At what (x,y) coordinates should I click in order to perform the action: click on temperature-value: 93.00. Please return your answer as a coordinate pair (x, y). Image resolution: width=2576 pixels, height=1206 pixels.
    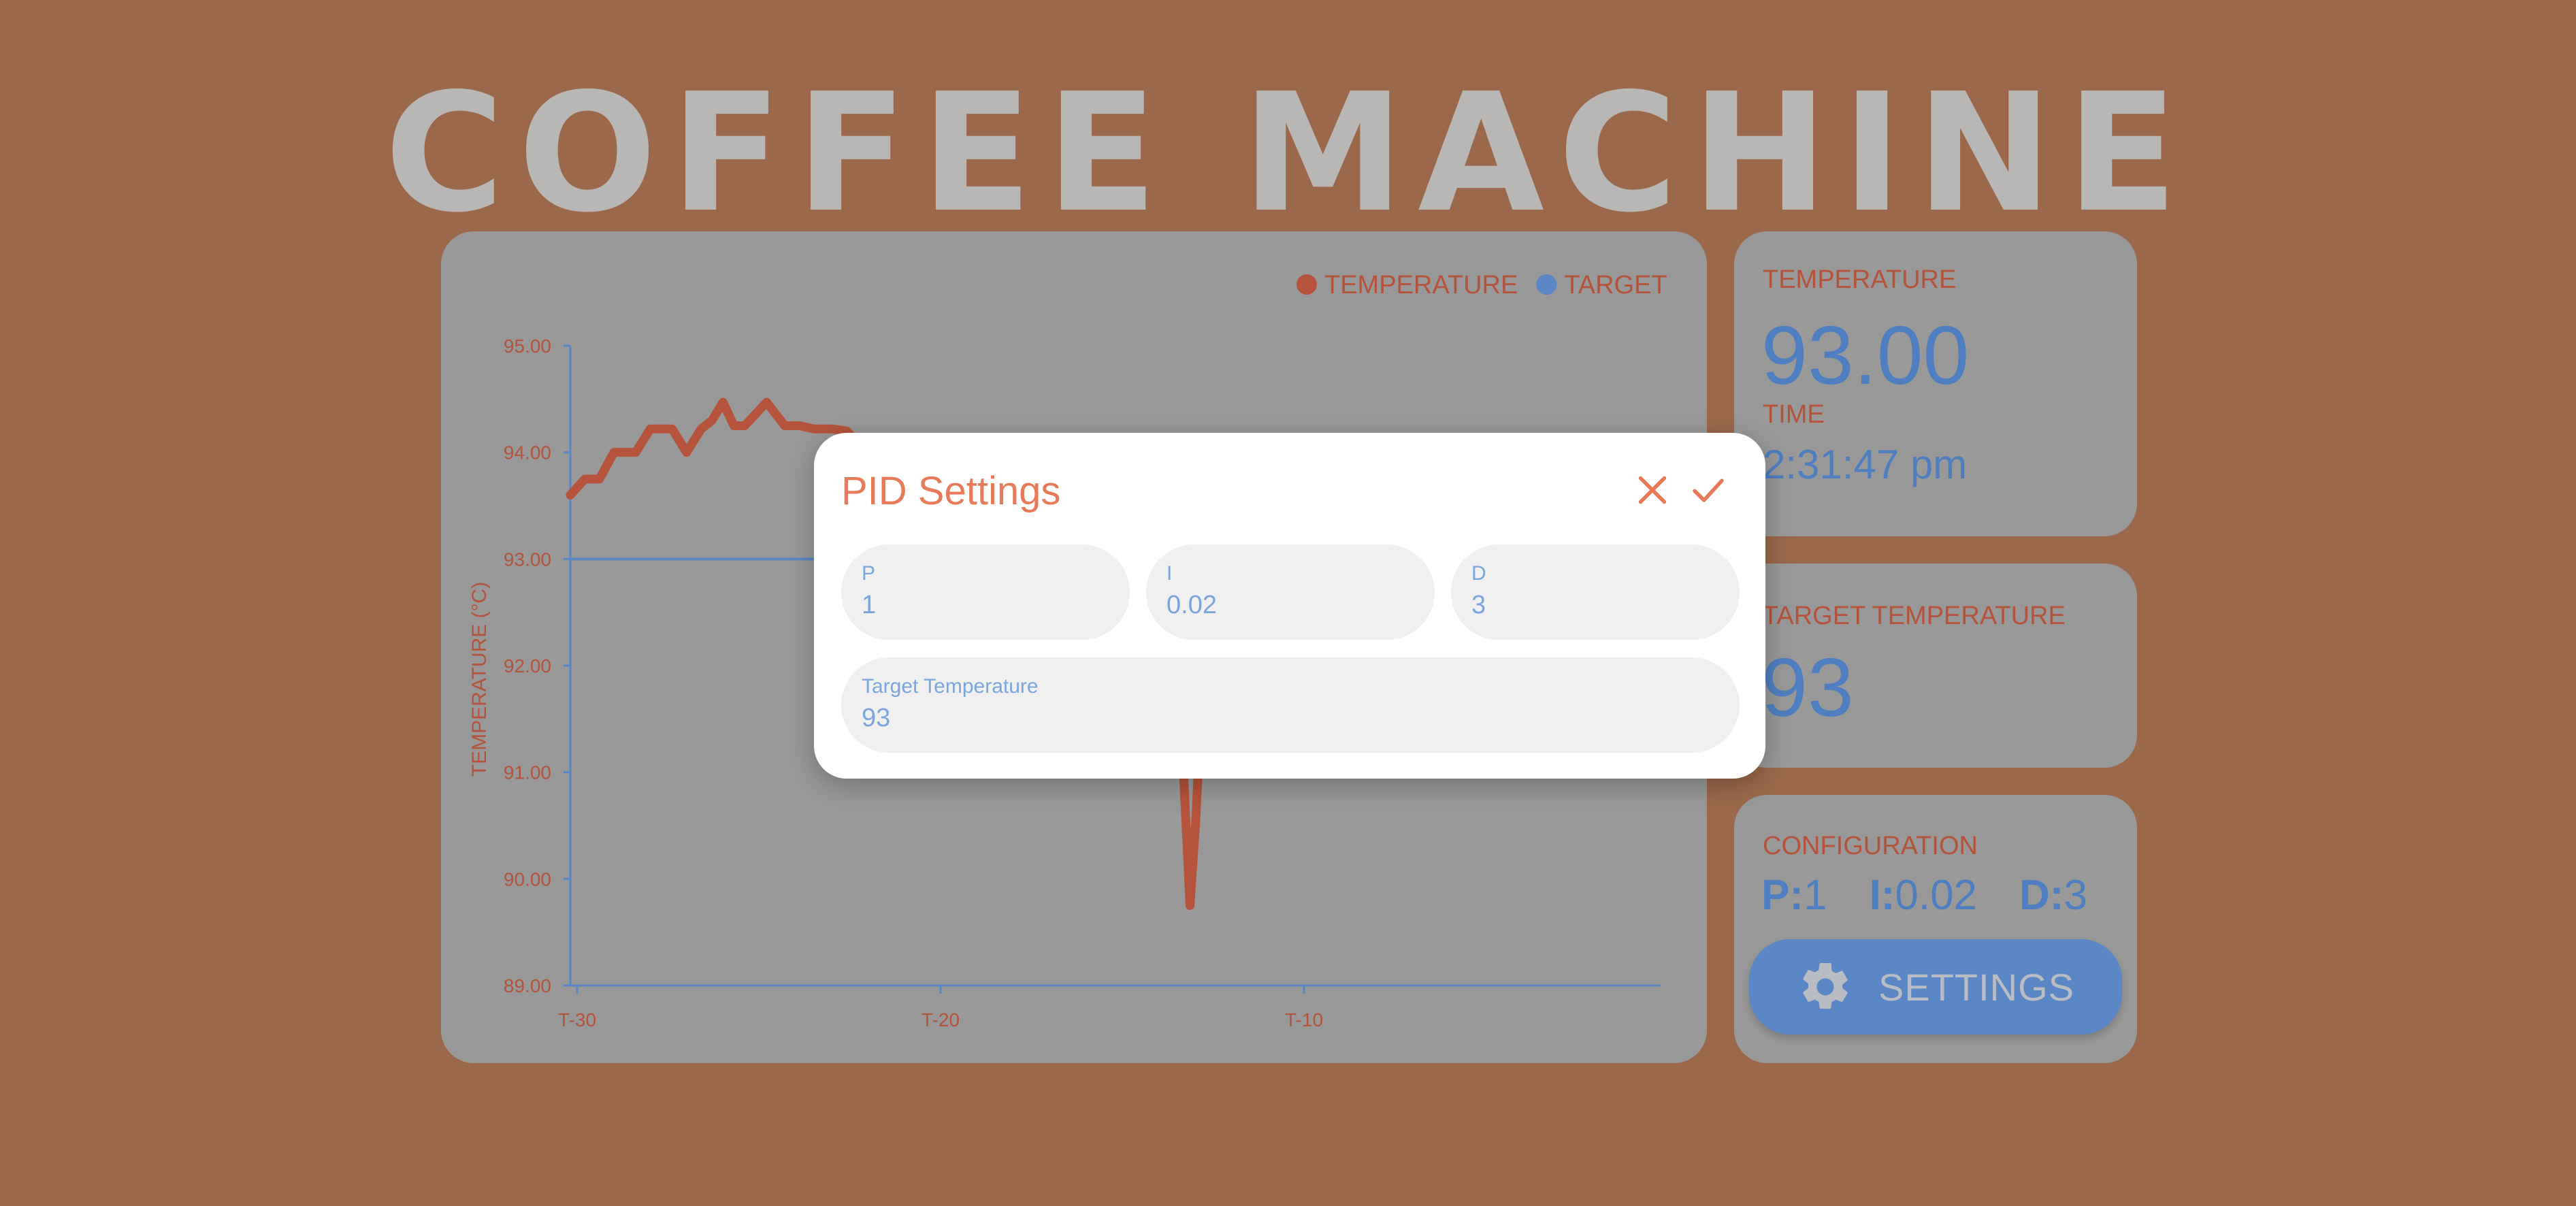
    Looking at the image, I should click on (1865, 355).